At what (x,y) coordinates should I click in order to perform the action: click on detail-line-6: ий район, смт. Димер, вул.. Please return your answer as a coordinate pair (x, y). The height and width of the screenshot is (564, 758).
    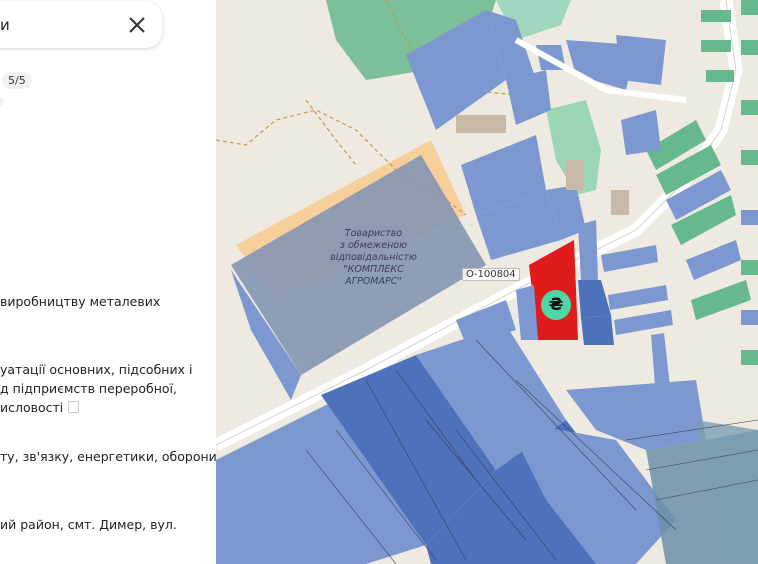
    Looking at the image, I should click on (88, 524).